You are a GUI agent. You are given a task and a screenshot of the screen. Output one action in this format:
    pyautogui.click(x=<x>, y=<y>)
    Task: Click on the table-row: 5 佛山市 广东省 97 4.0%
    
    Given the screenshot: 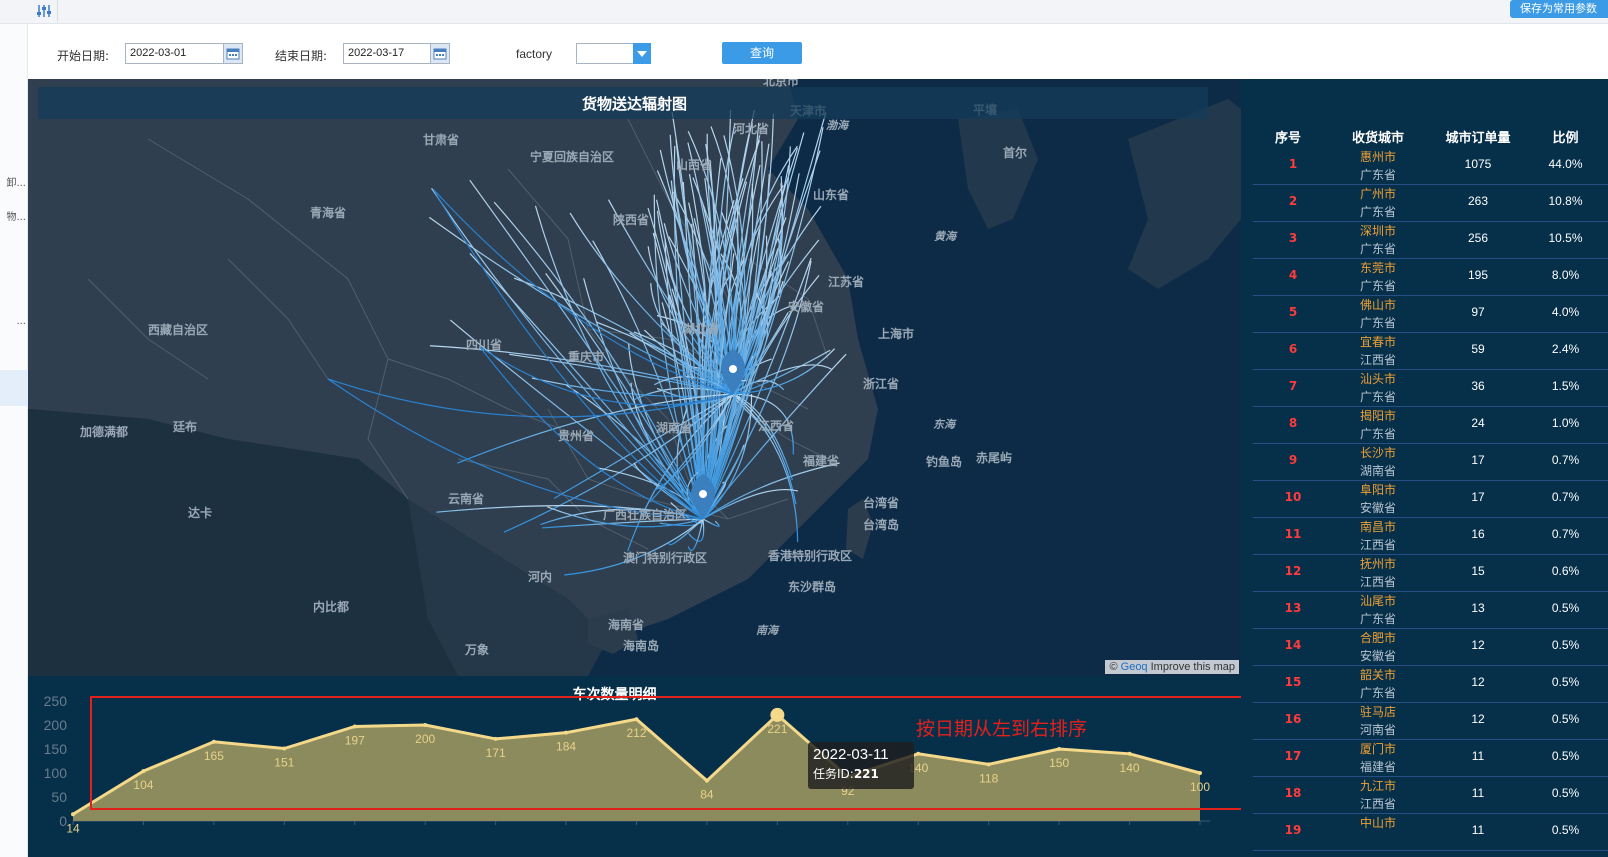 What is the action you would take?
    pyautogui.click(x=1430, y=314)
    